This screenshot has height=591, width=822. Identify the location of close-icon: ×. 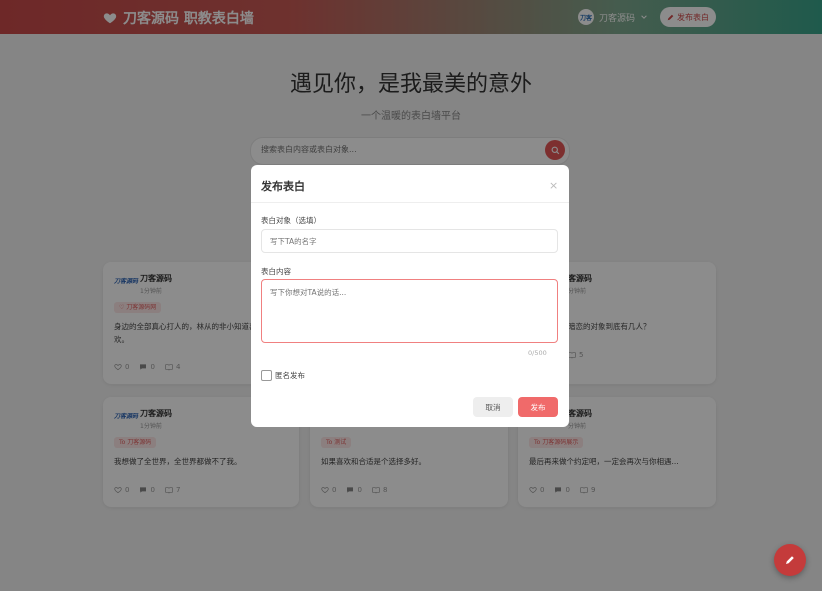
(553, 185).